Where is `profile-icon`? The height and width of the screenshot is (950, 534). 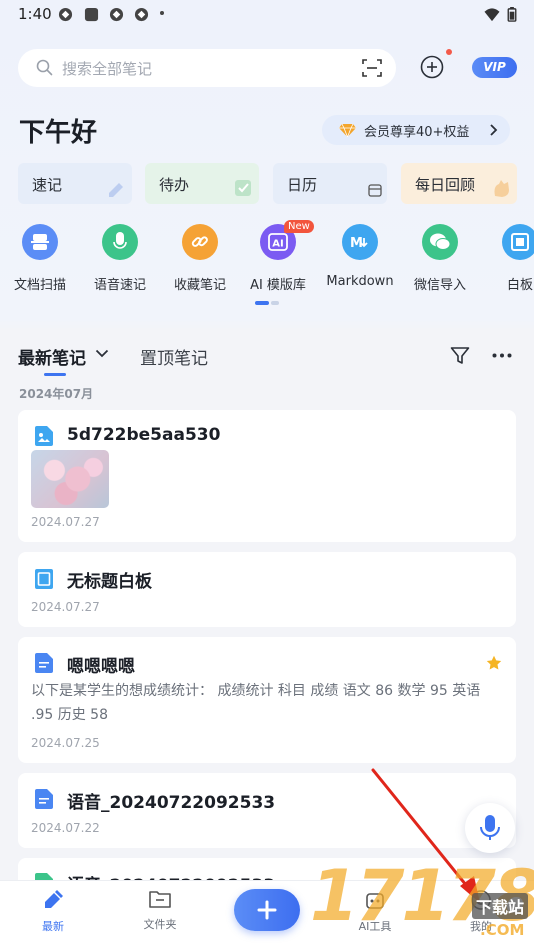 profile-icon is located at coordinates (481, 900).